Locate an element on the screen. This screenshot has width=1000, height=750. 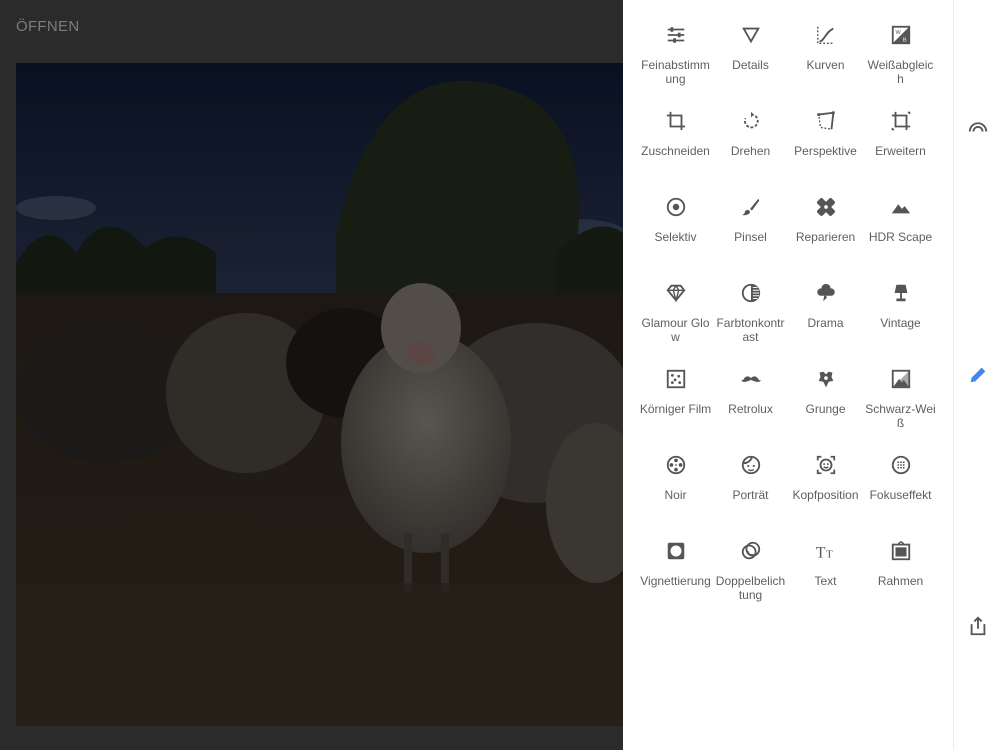
tool-lens-blur: Fokuseffekt is located at coordinates (900, 495).